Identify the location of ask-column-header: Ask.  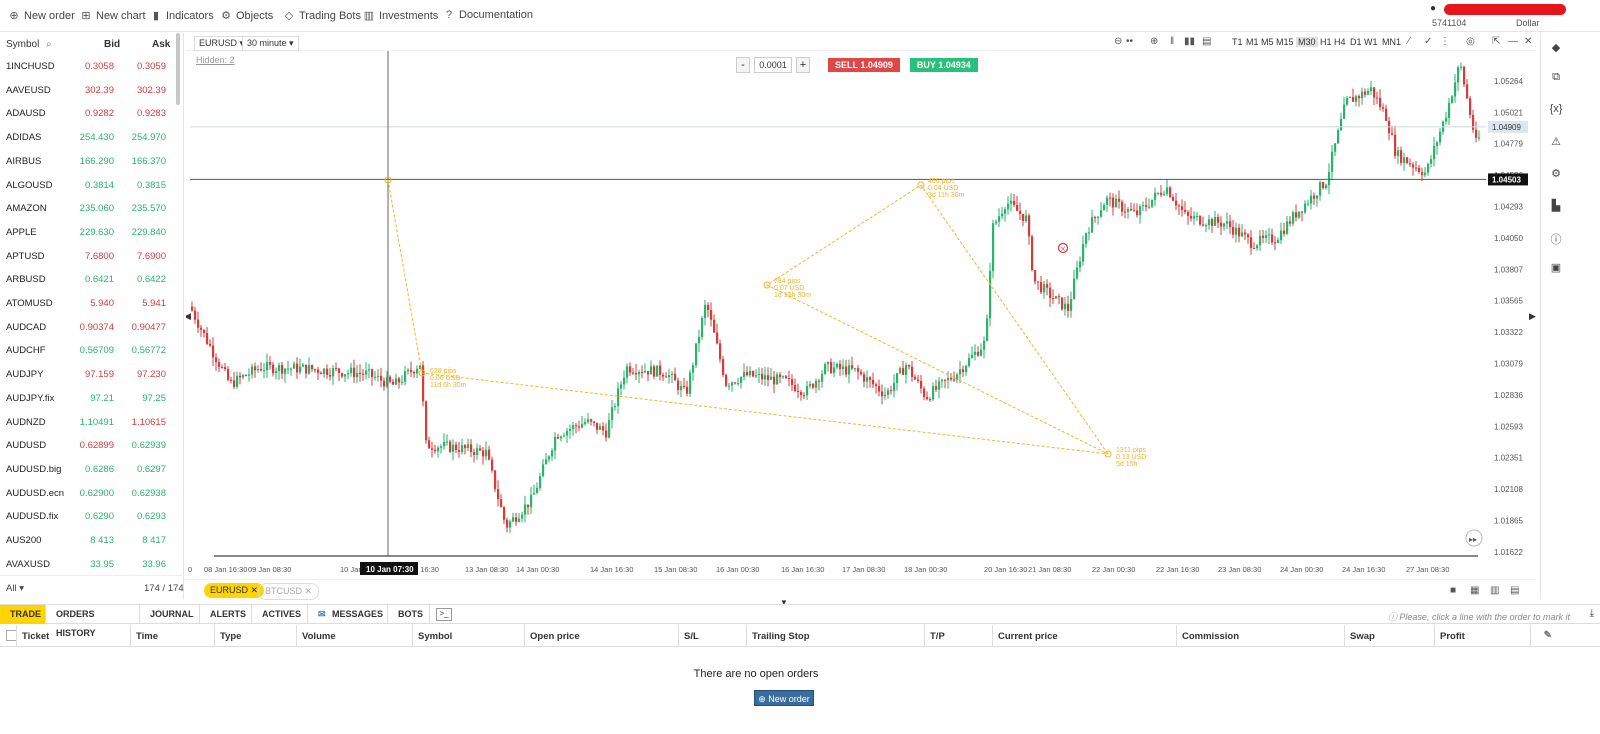
(161, 44).